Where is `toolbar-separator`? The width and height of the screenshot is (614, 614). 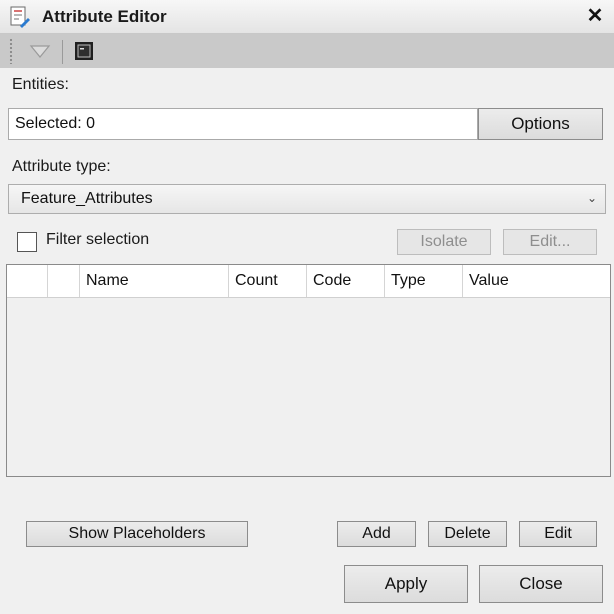 toolbar-separator is located at coordinates (62, 52).